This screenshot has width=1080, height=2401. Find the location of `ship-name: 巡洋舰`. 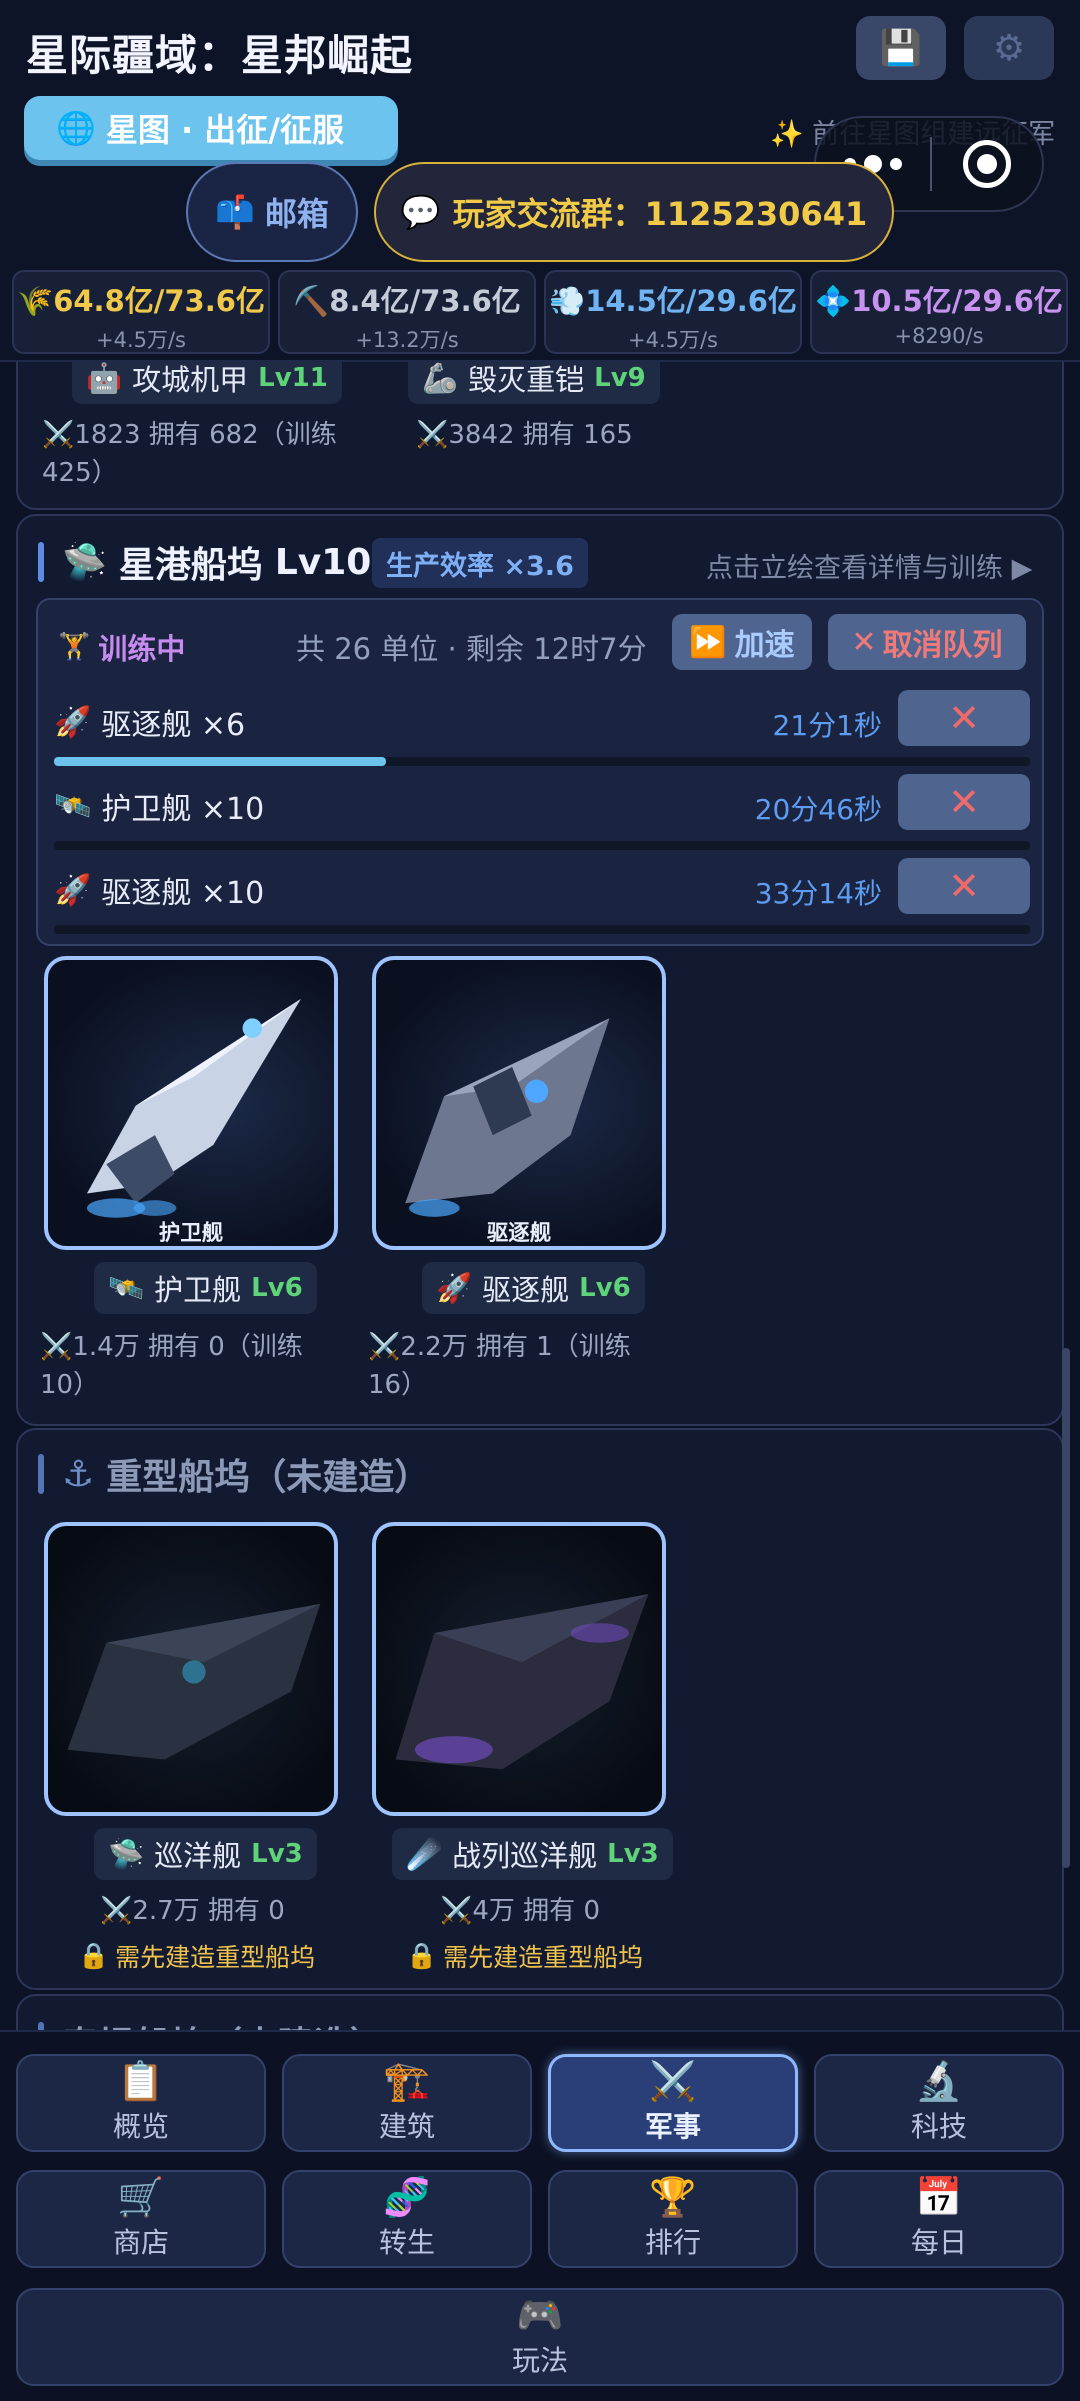

ship-name: 巡洋舰 is located at coordinates (198, 1856).